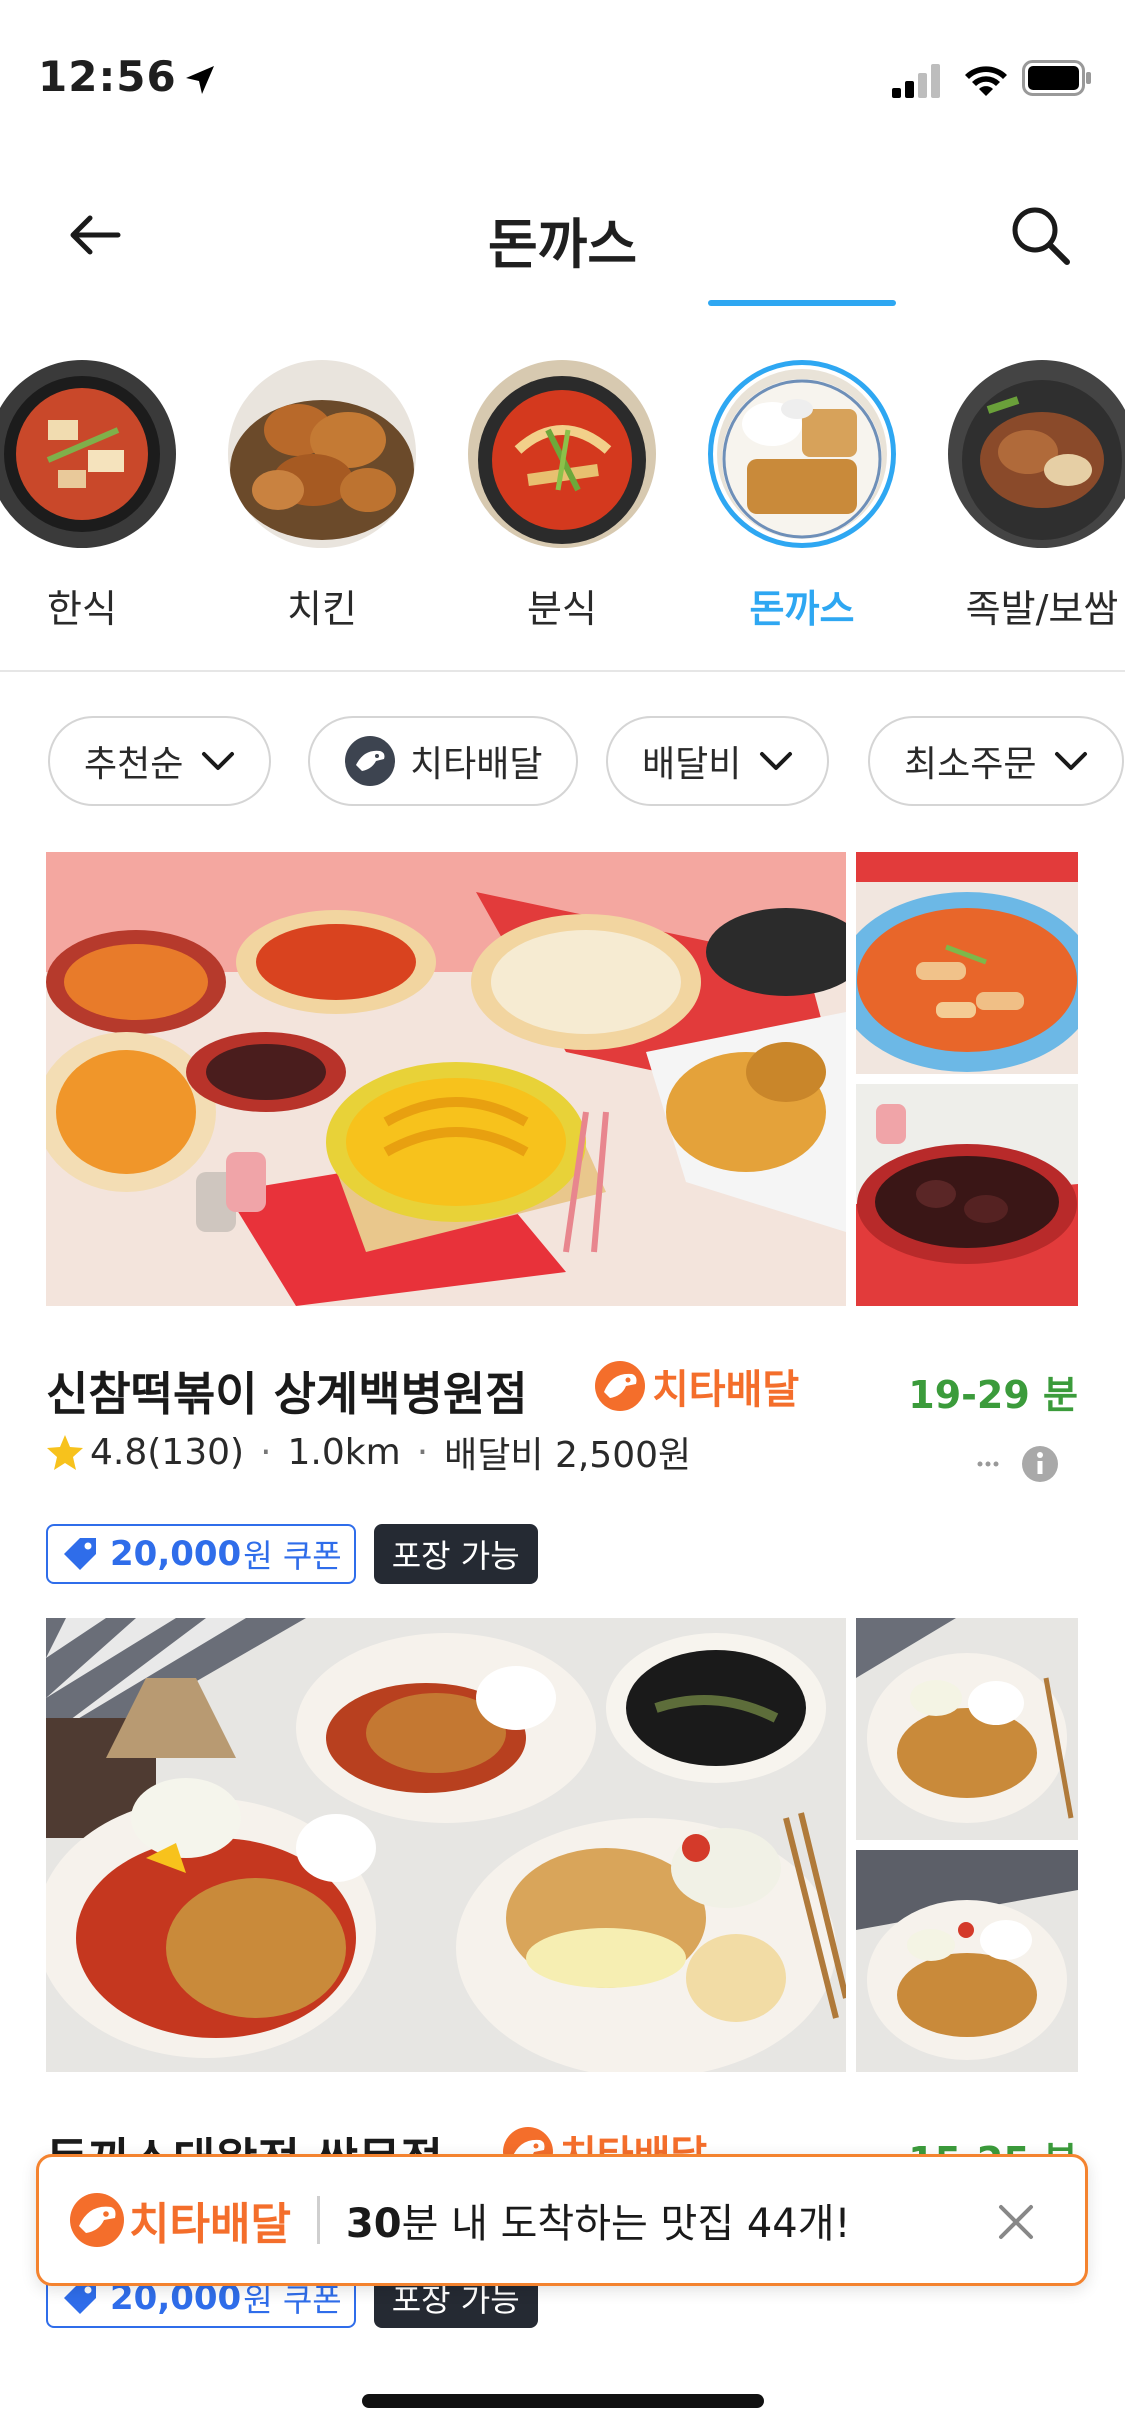 The height and width of the screenshot is (2436, 1125). I want to click on signal-icon, so click(916, 81).